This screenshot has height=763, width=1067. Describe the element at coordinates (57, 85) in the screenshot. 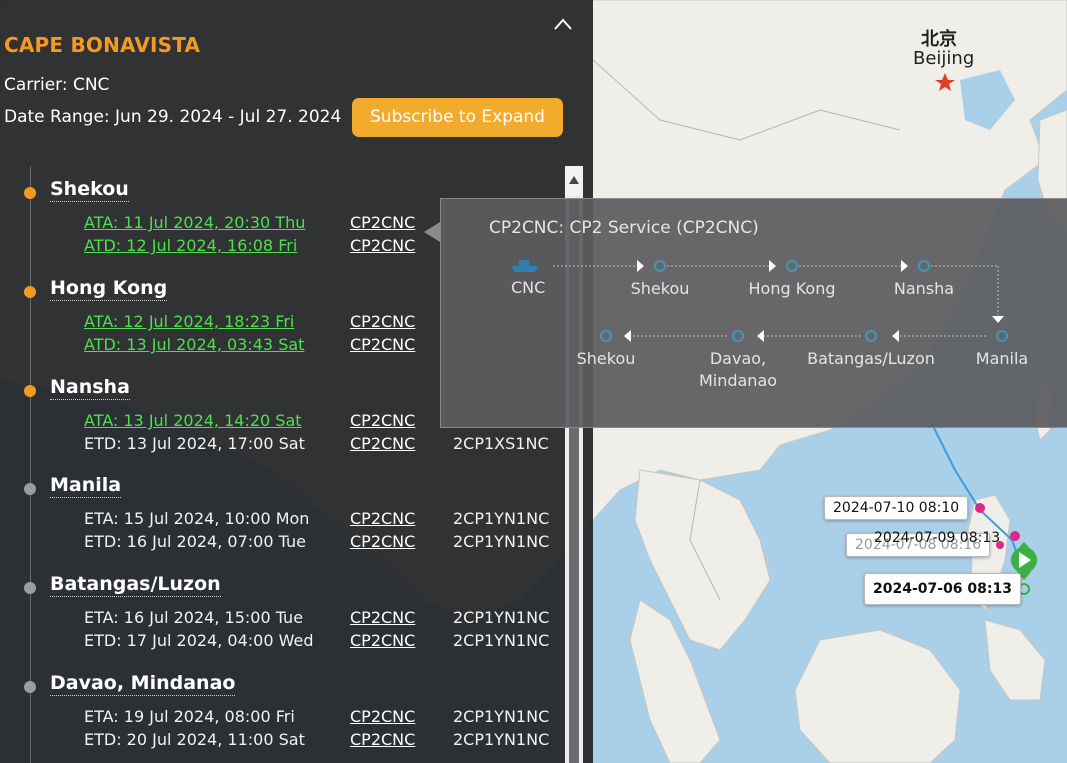

I see `carrier-text: Carrier: CNC` at that location.